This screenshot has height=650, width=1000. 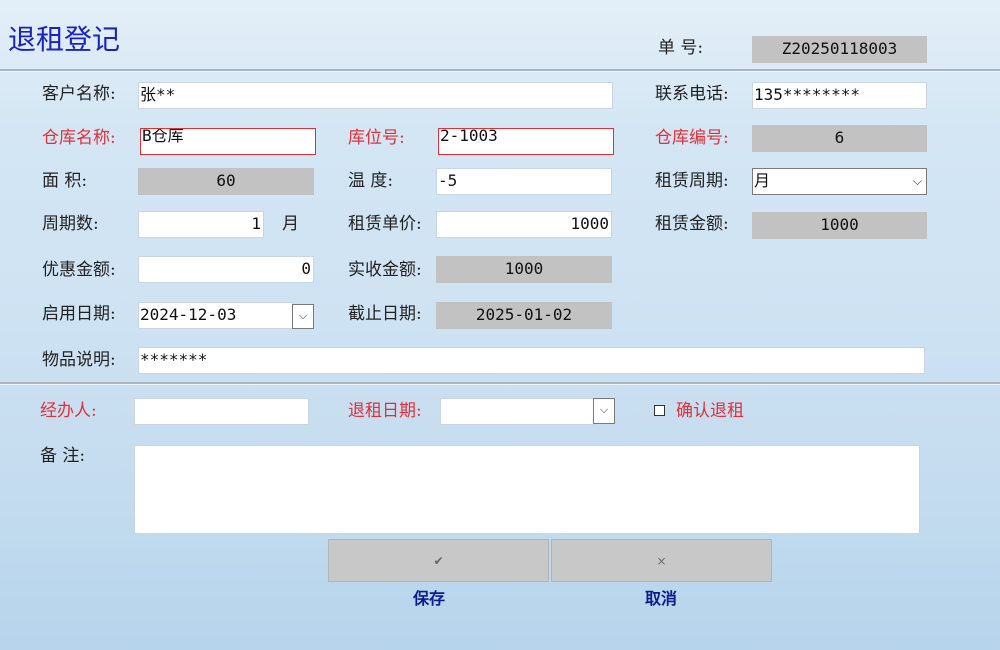 I want to click on confirm-return-label: 确认退租, so click(x=710, y=411).